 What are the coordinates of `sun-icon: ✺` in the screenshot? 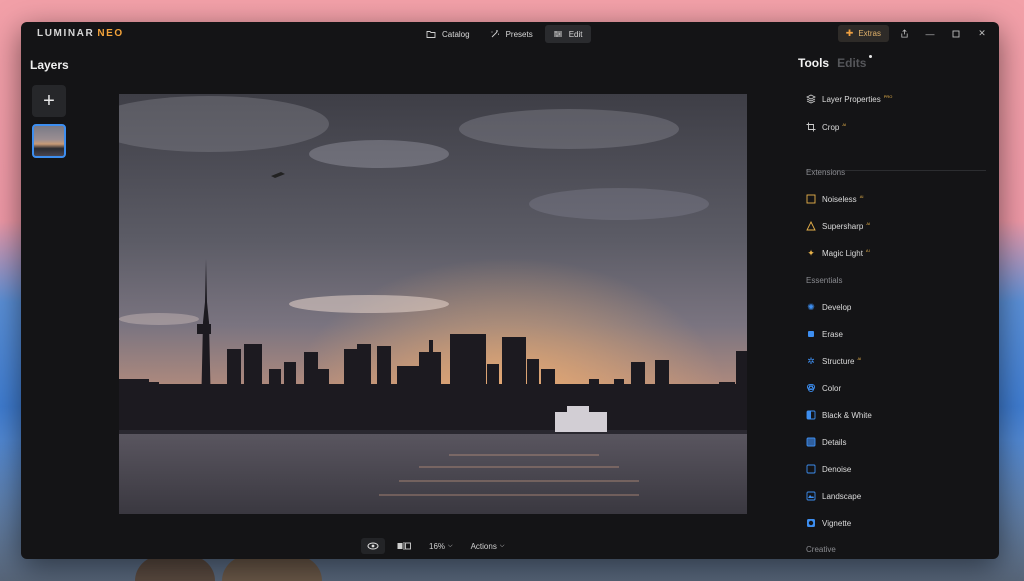 It's located at (811, 306).